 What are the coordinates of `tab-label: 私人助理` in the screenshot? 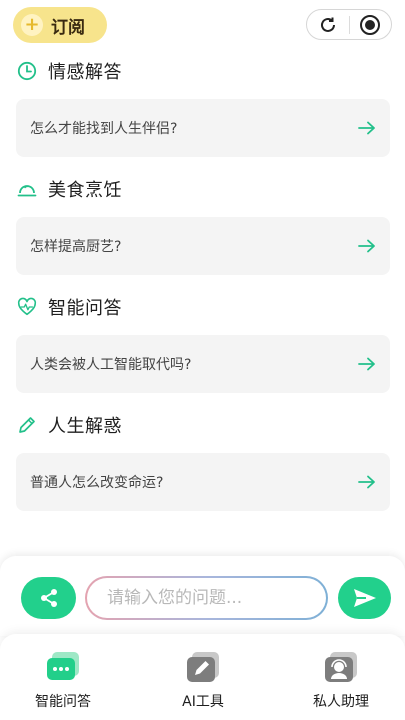 It's located at (341, 702).